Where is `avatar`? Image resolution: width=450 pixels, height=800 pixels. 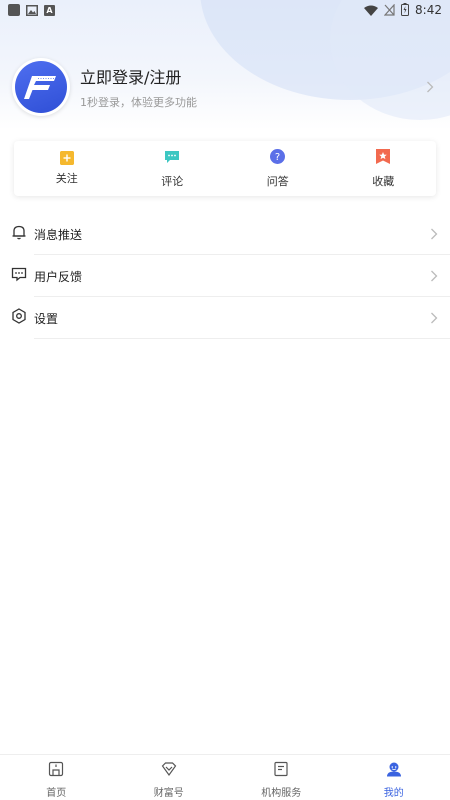
avatar is located at coordinates (41, 87).